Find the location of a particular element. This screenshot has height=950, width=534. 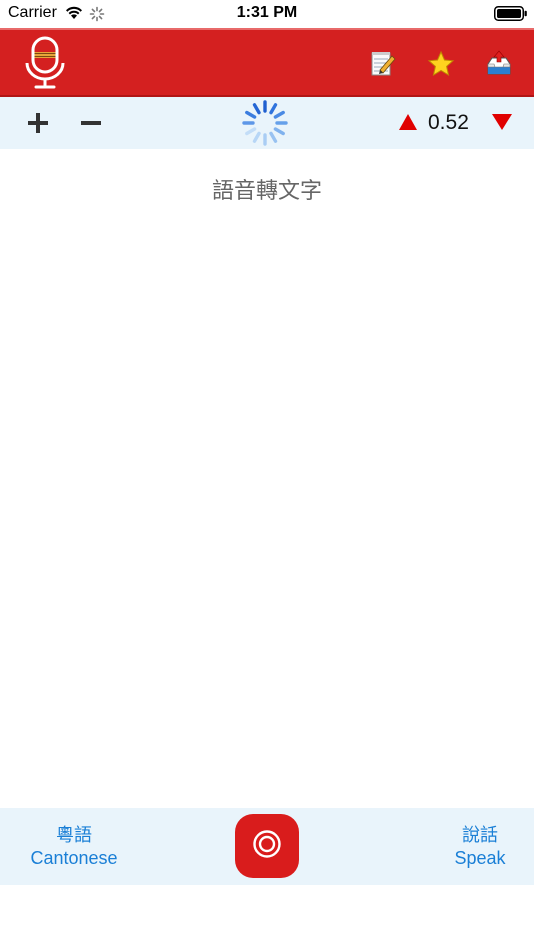

zoom-out-button is located at coordinates (91, 125).